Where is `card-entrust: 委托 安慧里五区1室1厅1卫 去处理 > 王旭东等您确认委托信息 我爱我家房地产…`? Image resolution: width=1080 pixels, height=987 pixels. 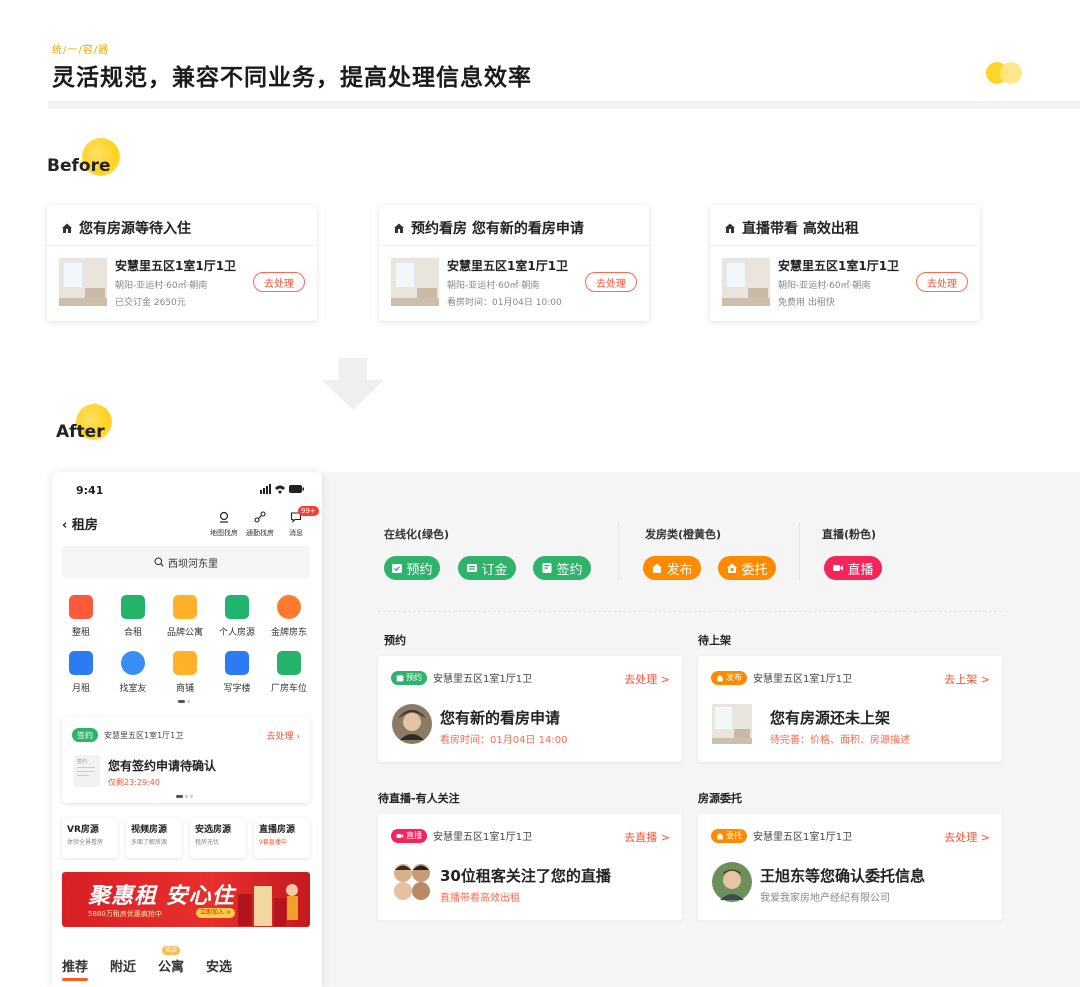 card-entrust: 委托 安慧里五区1室1厅1卫 去处理 > 王旭东等您确认委托信息 我爱我家房地产… is located at coordinates (850, 867).